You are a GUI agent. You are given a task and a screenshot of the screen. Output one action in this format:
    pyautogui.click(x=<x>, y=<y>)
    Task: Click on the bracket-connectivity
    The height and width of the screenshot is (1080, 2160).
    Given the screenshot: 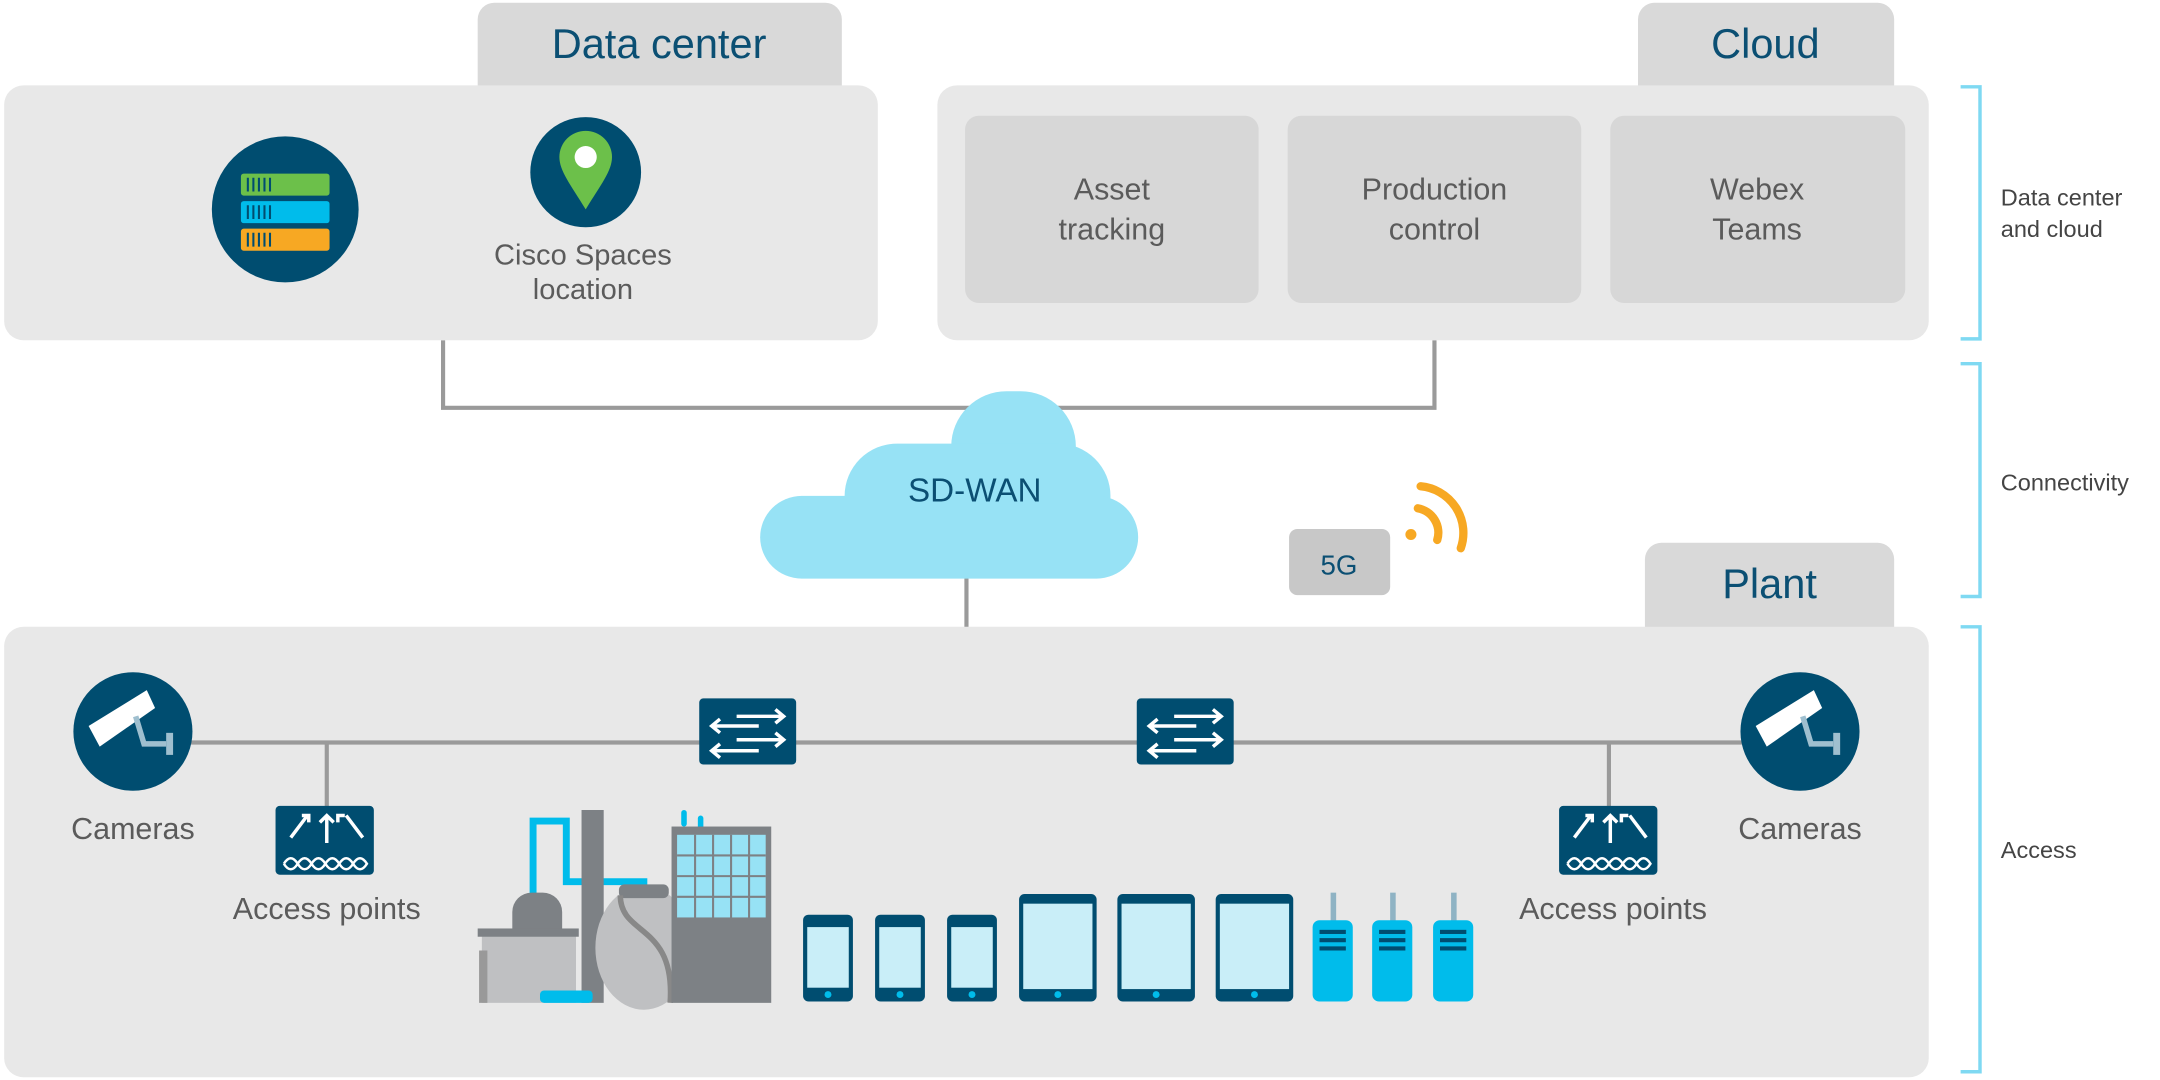 What is the action you would take?
    pyautogui.click(x=1971, y=480)
    